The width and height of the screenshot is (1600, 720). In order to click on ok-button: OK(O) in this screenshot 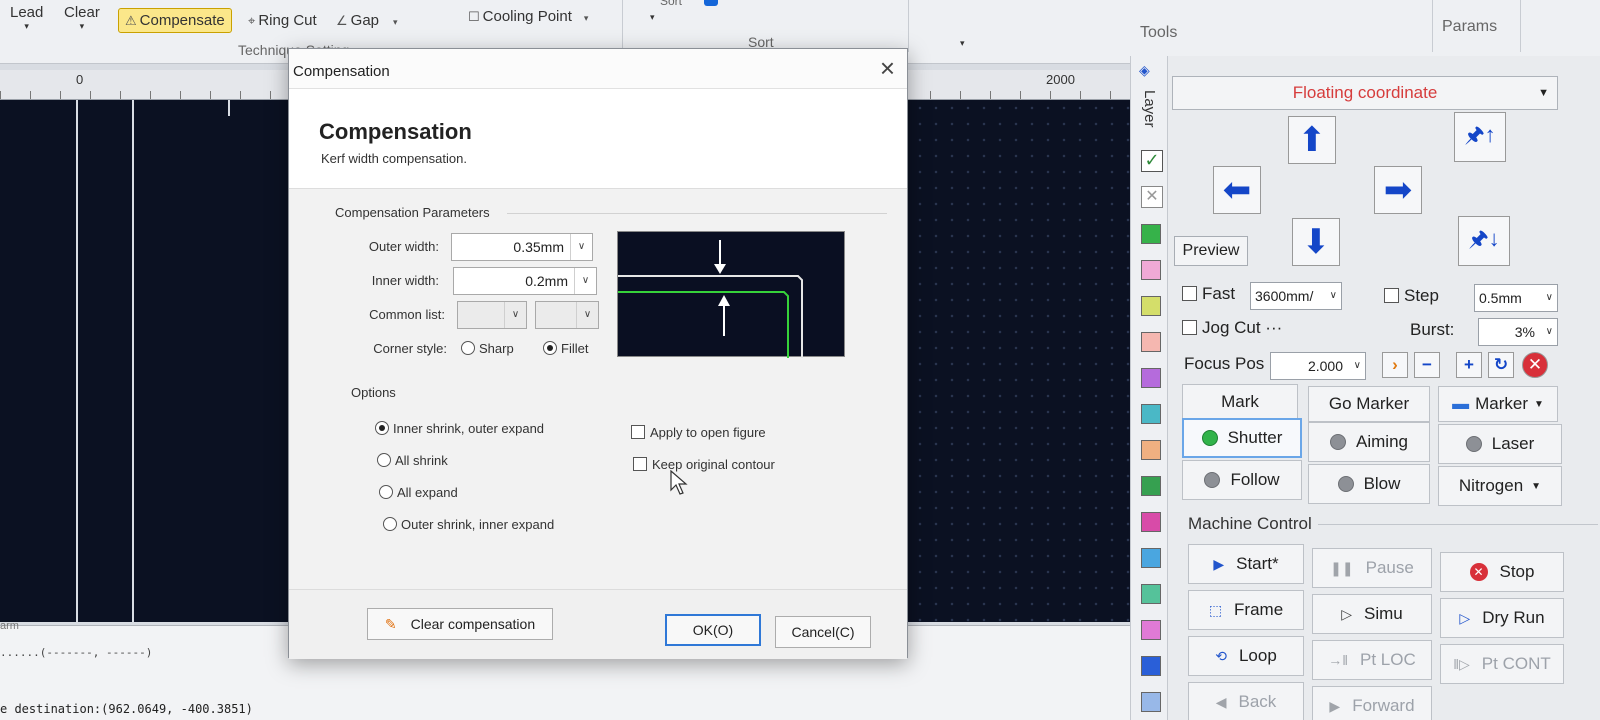, I will do `click(713, 630)`.